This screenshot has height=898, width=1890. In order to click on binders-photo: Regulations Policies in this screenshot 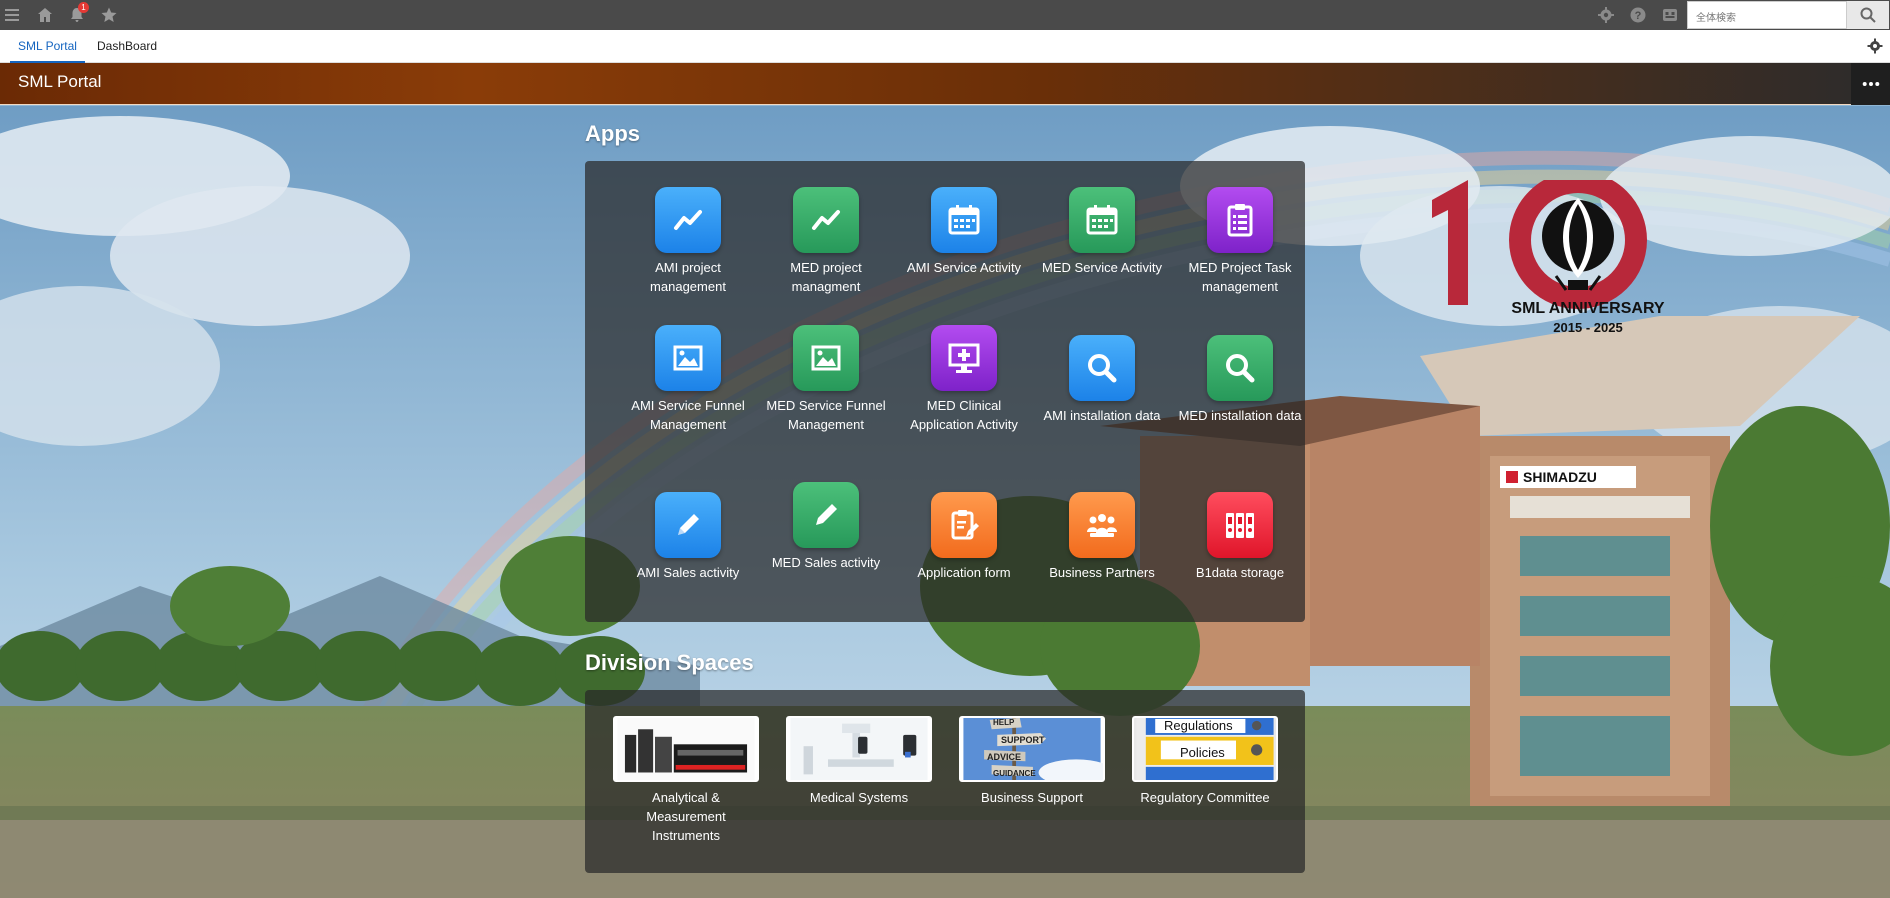, I will do `click(1205, 749)`.